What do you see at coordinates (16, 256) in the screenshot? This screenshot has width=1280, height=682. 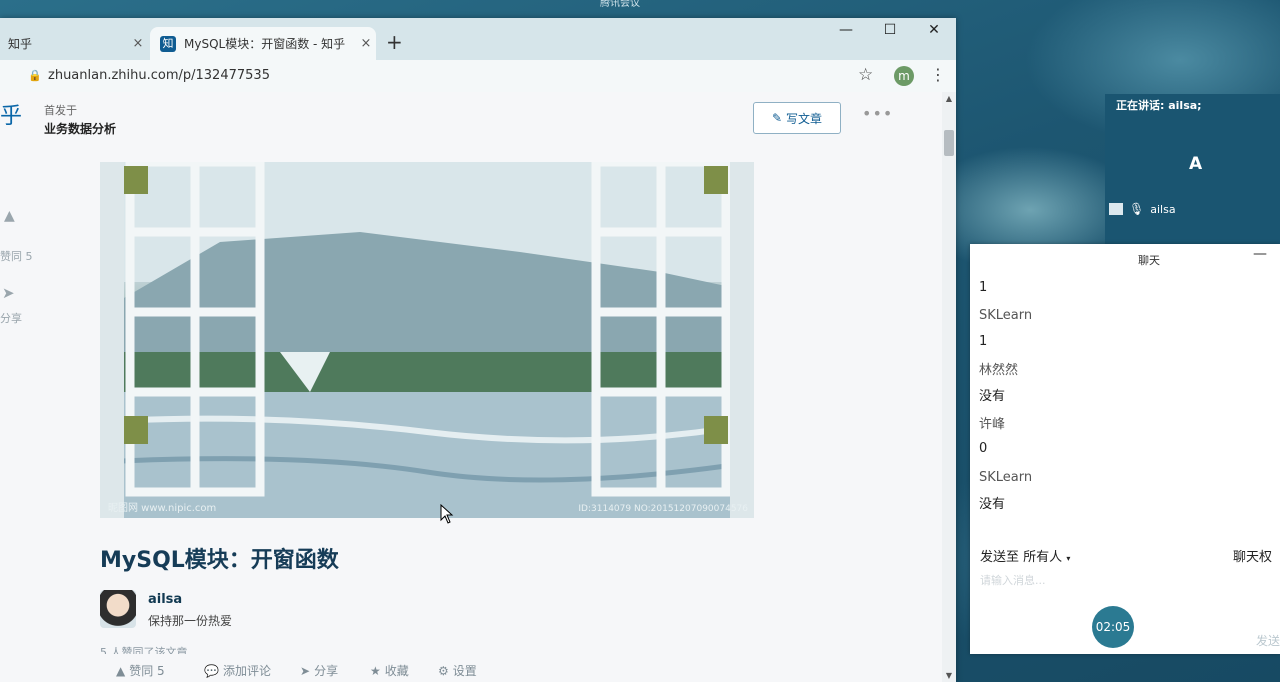 I see `side-upvote-count: 赞同 5` at bounding box center [16, 256].